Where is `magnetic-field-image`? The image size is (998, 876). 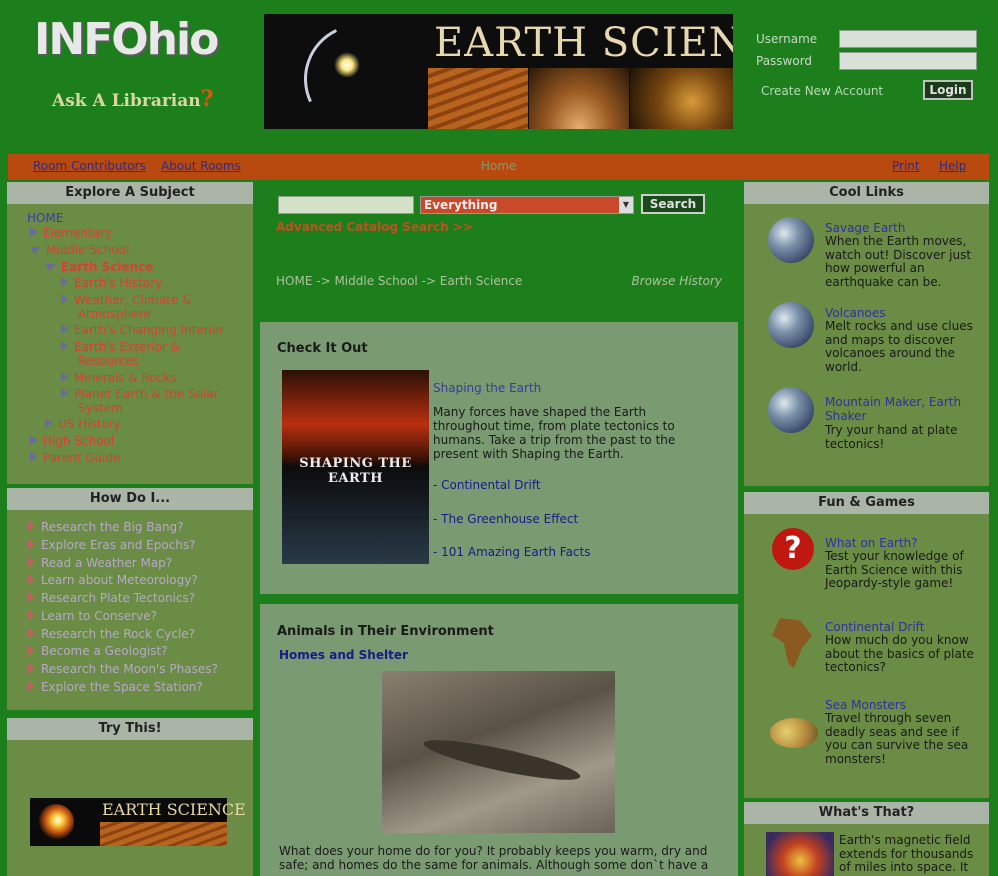
magnetic-field-image is located at coordinates (800, 854).